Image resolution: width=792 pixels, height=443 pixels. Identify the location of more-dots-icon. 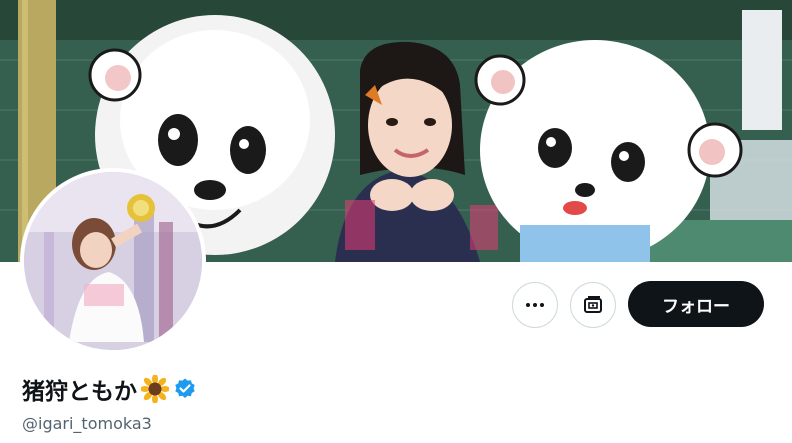
(535, 305).